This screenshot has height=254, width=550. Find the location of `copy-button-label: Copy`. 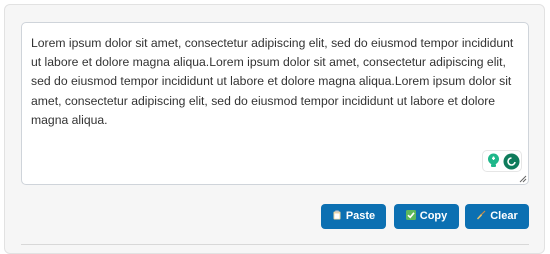

copy-button-label: Copy is located at coordinates (433, 216).